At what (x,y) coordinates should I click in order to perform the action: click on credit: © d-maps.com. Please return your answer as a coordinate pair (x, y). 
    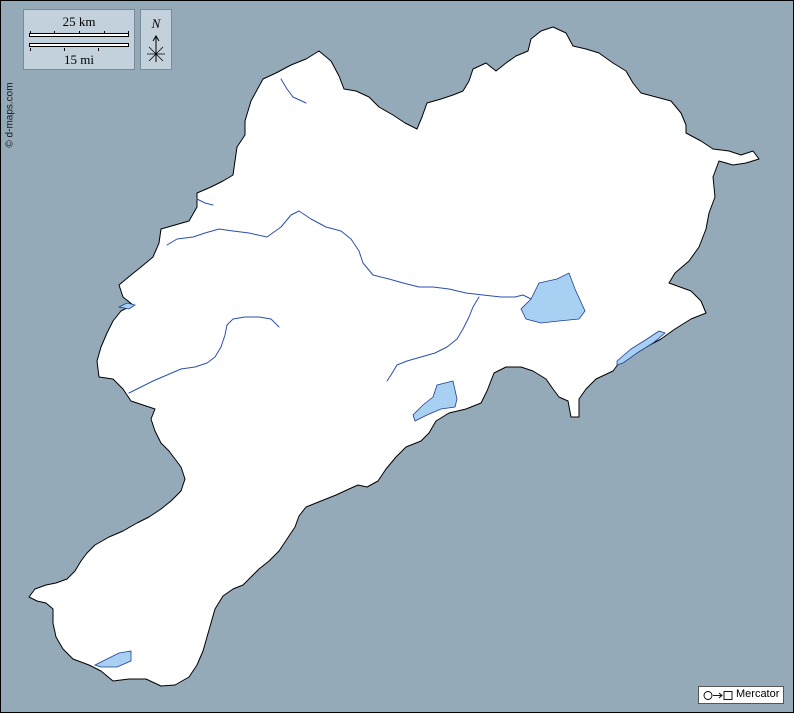
    Looking at the image, I should click on (10, 115).